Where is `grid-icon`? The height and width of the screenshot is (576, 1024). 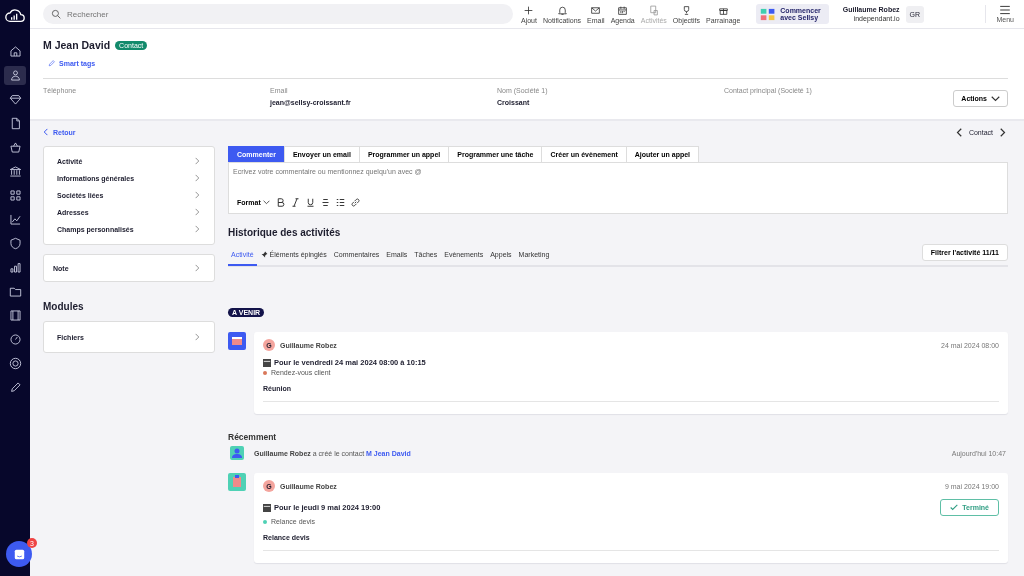 grid-icon is located at coordinates (15, 195).